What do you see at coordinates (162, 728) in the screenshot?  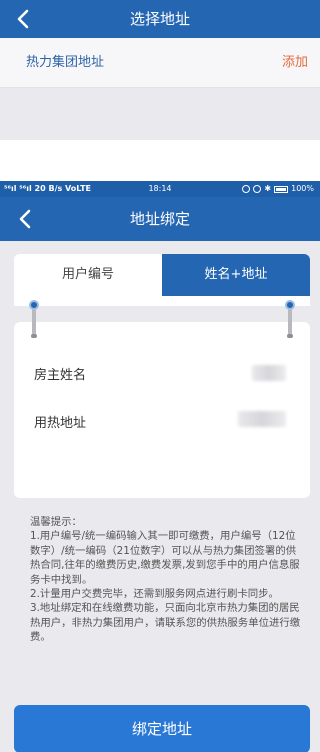 I see `bind-address-button: 绑定地址` at bounding box center [162, 728].